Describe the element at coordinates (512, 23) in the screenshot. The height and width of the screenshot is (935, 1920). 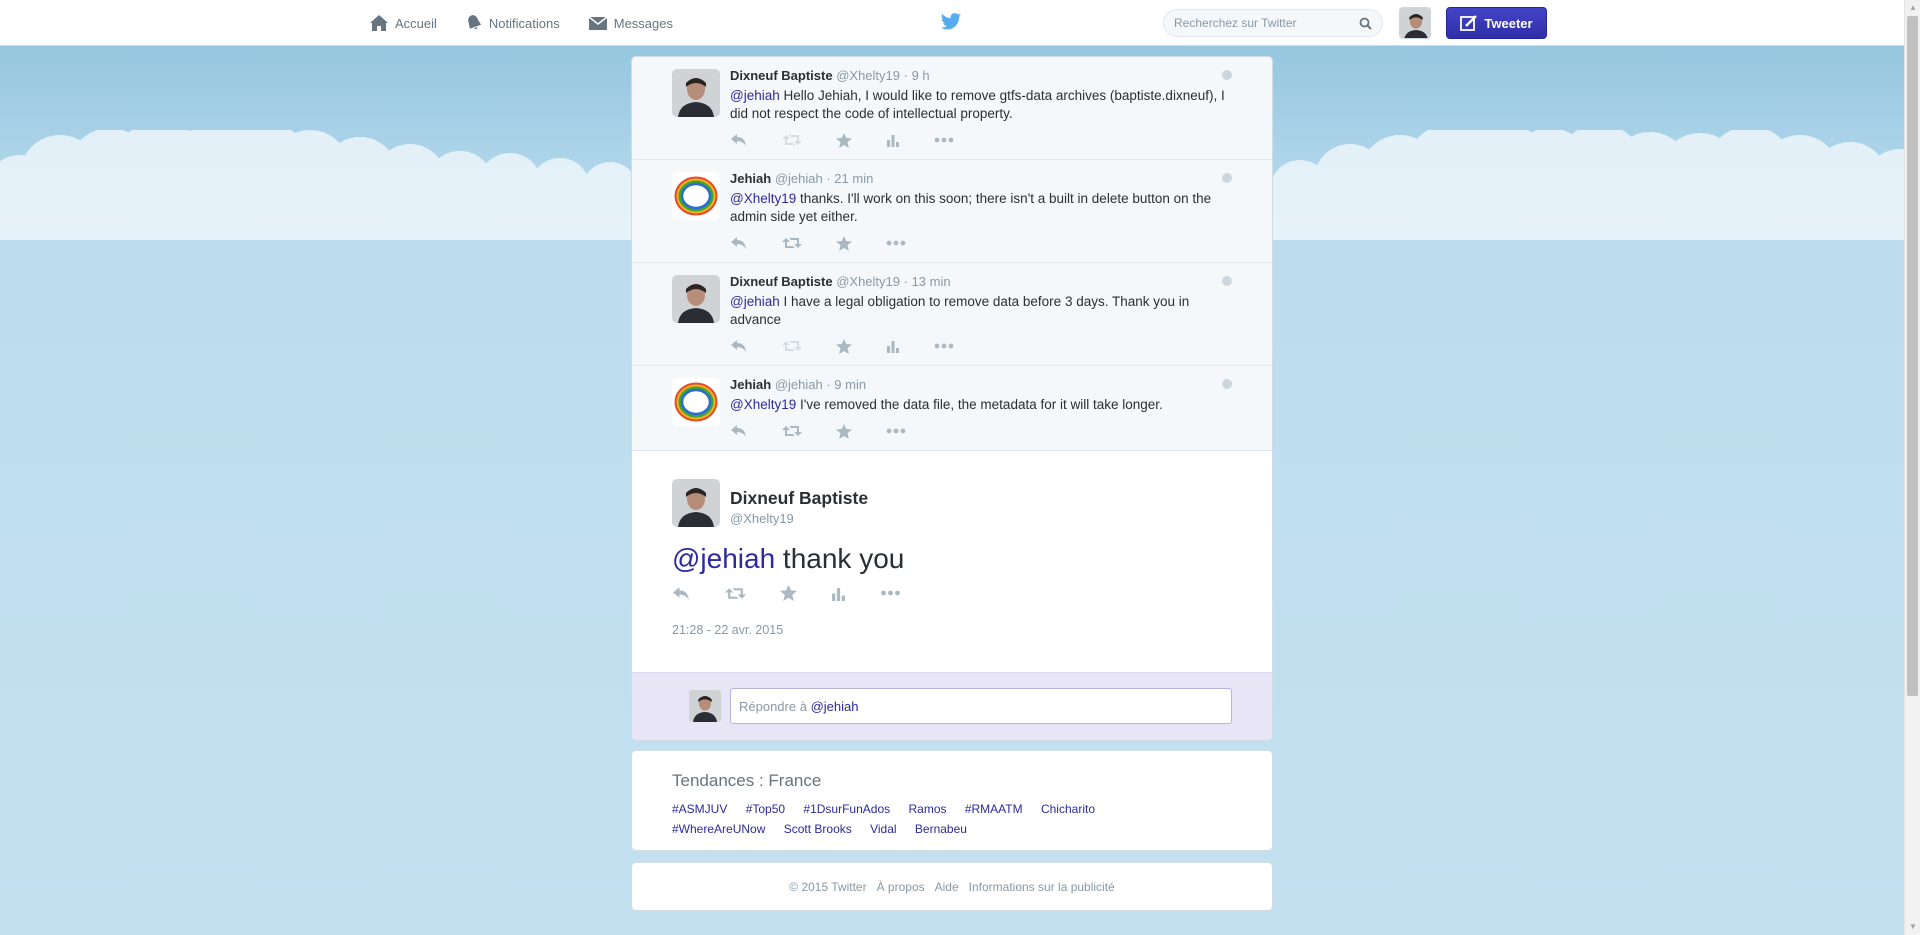
I see `nav-notifications: Notifications` at that location.